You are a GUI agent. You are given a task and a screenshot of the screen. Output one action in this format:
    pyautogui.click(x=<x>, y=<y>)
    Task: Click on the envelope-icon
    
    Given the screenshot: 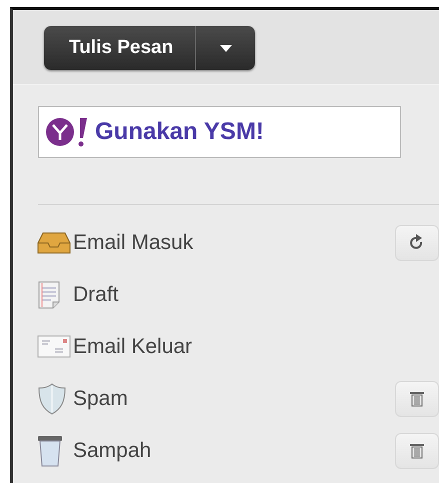 What is the action you would take?
    pyautogui.click(x=54, y=347)
    